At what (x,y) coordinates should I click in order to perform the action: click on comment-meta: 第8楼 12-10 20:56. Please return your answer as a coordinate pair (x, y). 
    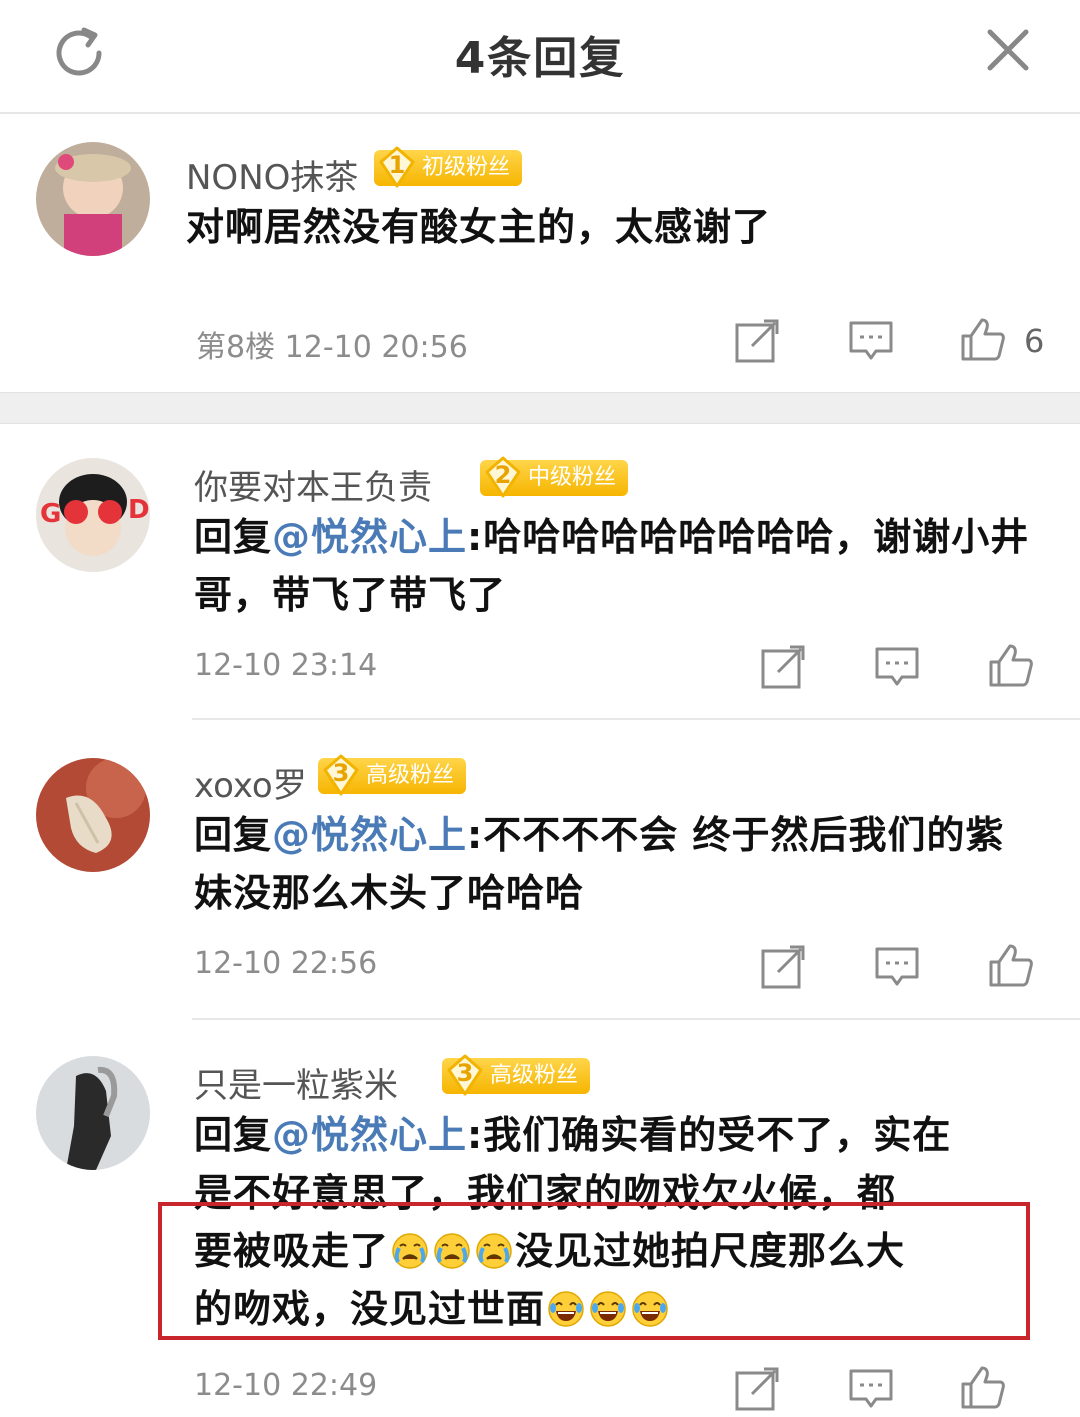
    Looking at the image, I should click on (332, 344).